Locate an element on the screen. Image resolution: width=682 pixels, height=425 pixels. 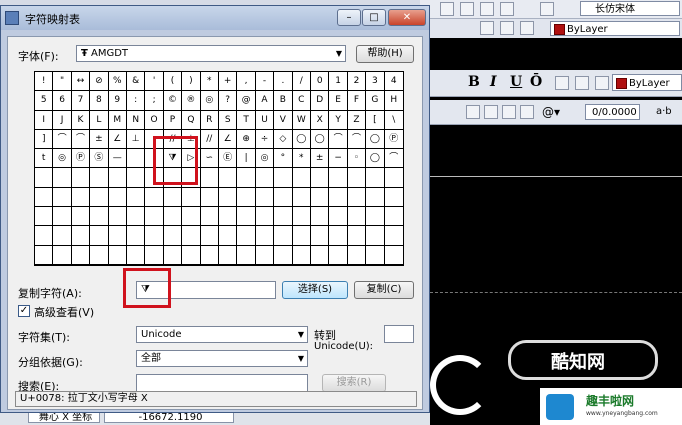
character-cell: ⊕ is located at coordinates (246, 139).